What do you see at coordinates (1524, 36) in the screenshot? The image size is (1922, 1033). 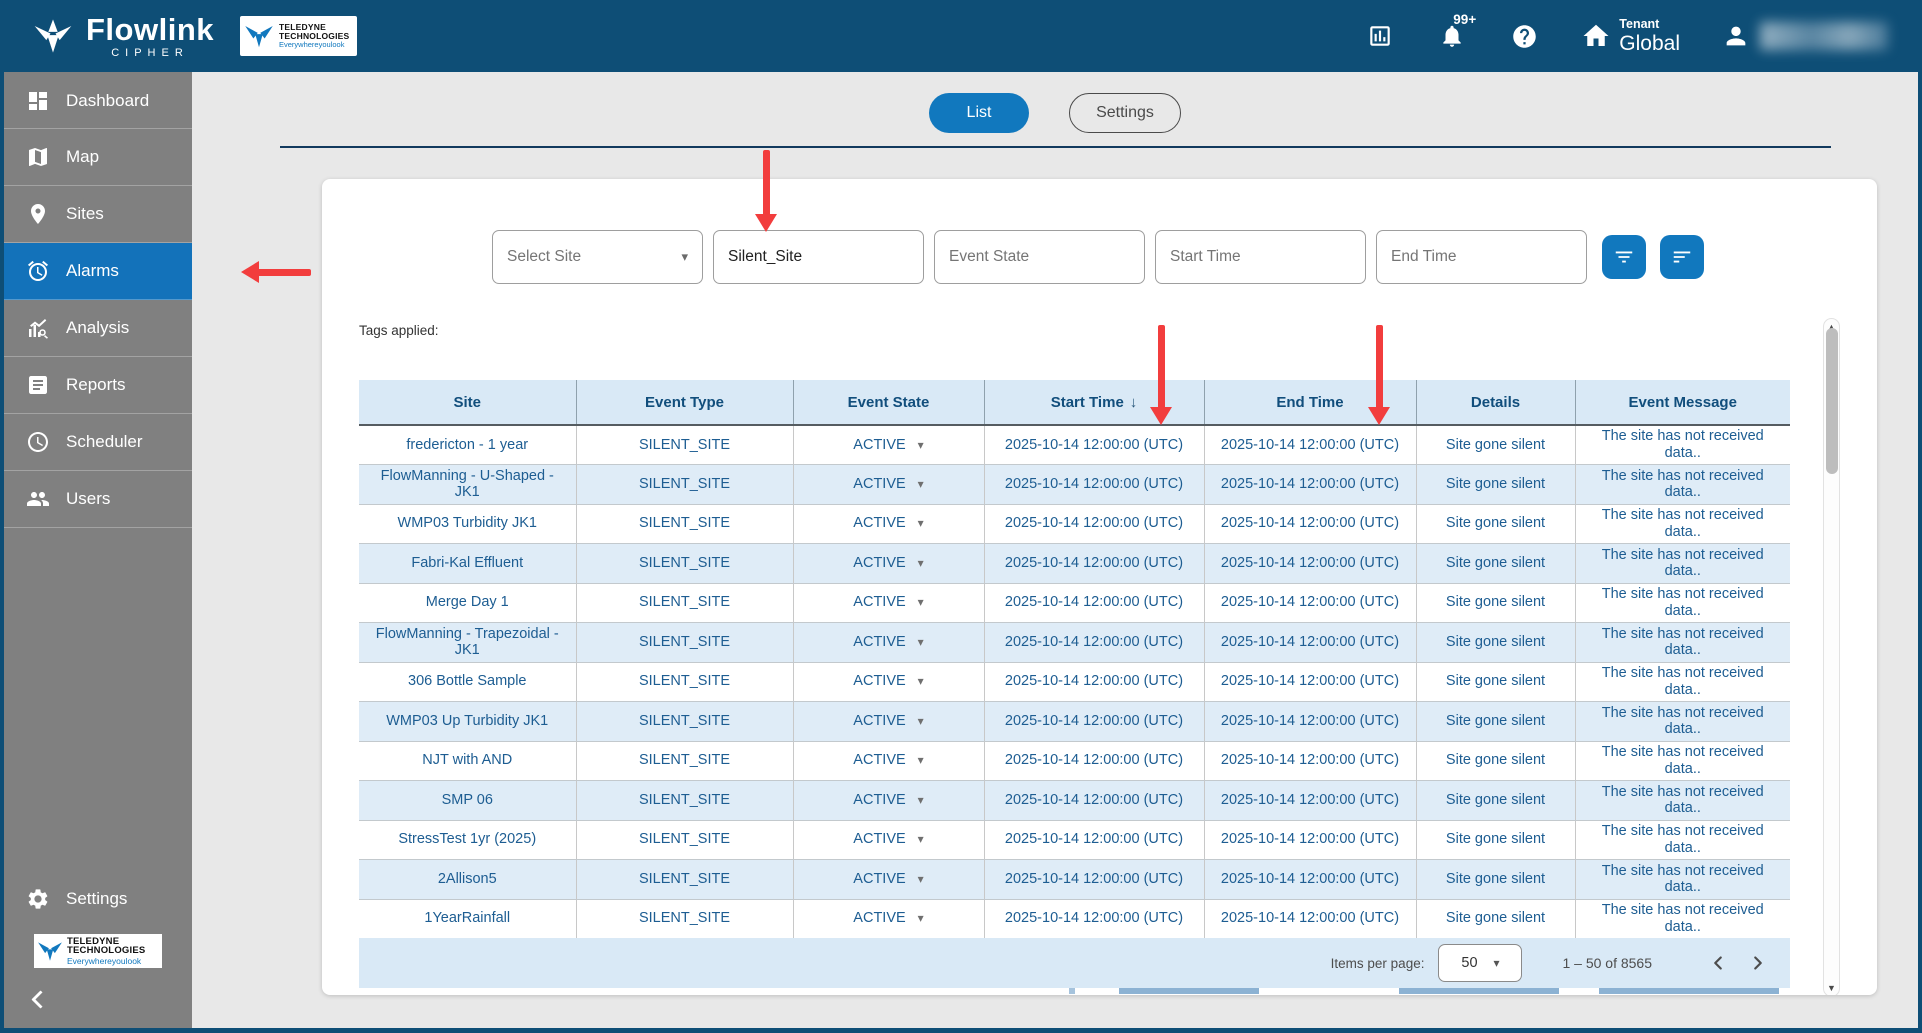 I see `help-icon` at bounding box center [1524, 36].